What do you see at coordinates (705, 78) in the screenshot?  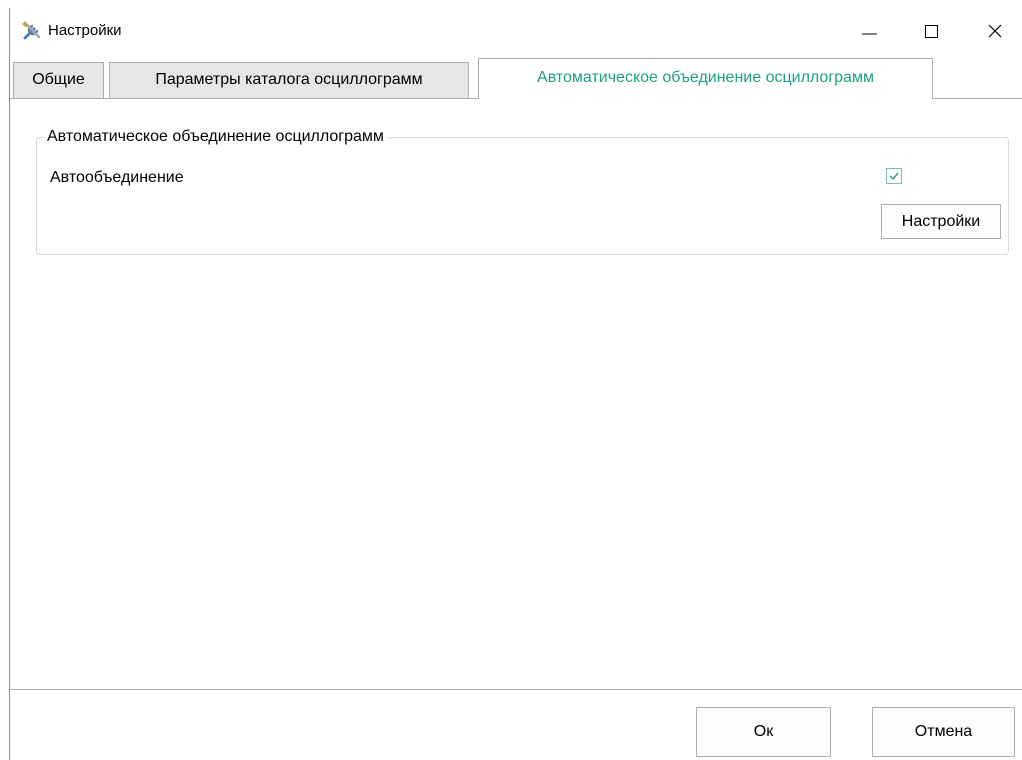 I see `tab-auto-merge: Автоматическое объединение осциллограмм` at bounding box center [705, 78].